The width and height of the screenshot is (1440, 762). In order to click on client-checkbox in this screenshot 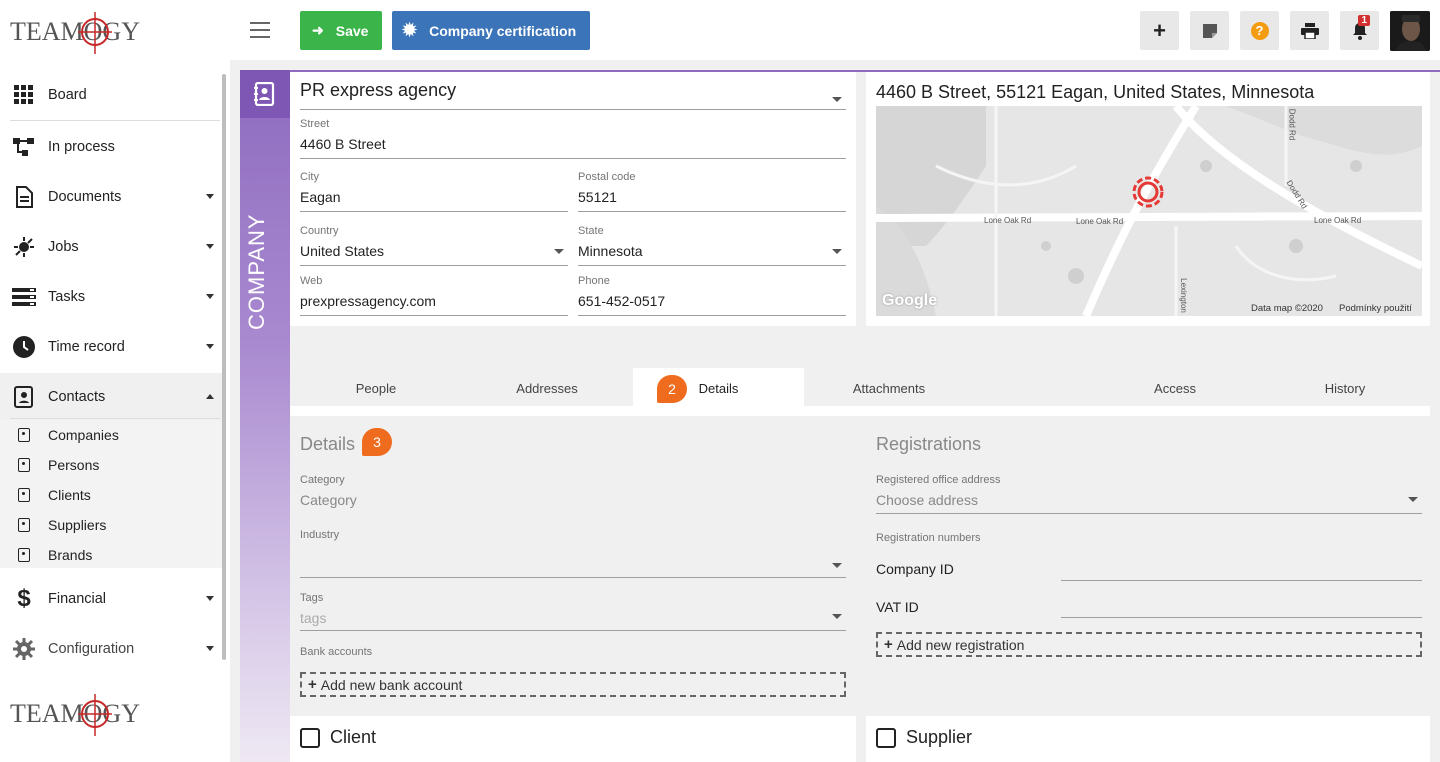, I will do `click(310, 738)`.